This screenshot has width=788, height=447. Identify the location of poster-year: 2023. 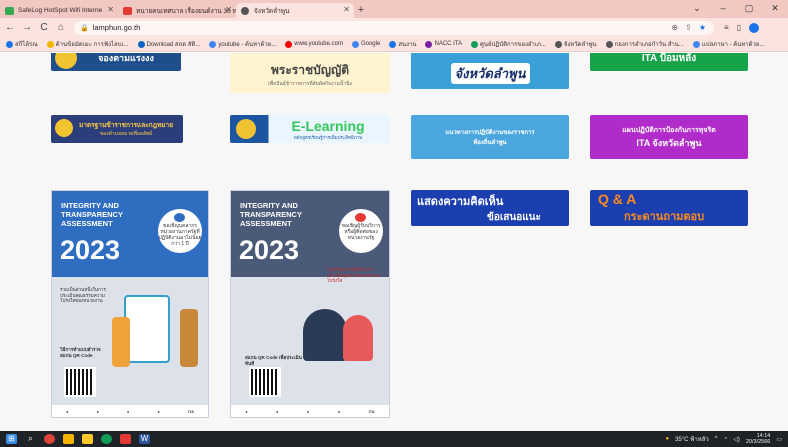
(269, 250).